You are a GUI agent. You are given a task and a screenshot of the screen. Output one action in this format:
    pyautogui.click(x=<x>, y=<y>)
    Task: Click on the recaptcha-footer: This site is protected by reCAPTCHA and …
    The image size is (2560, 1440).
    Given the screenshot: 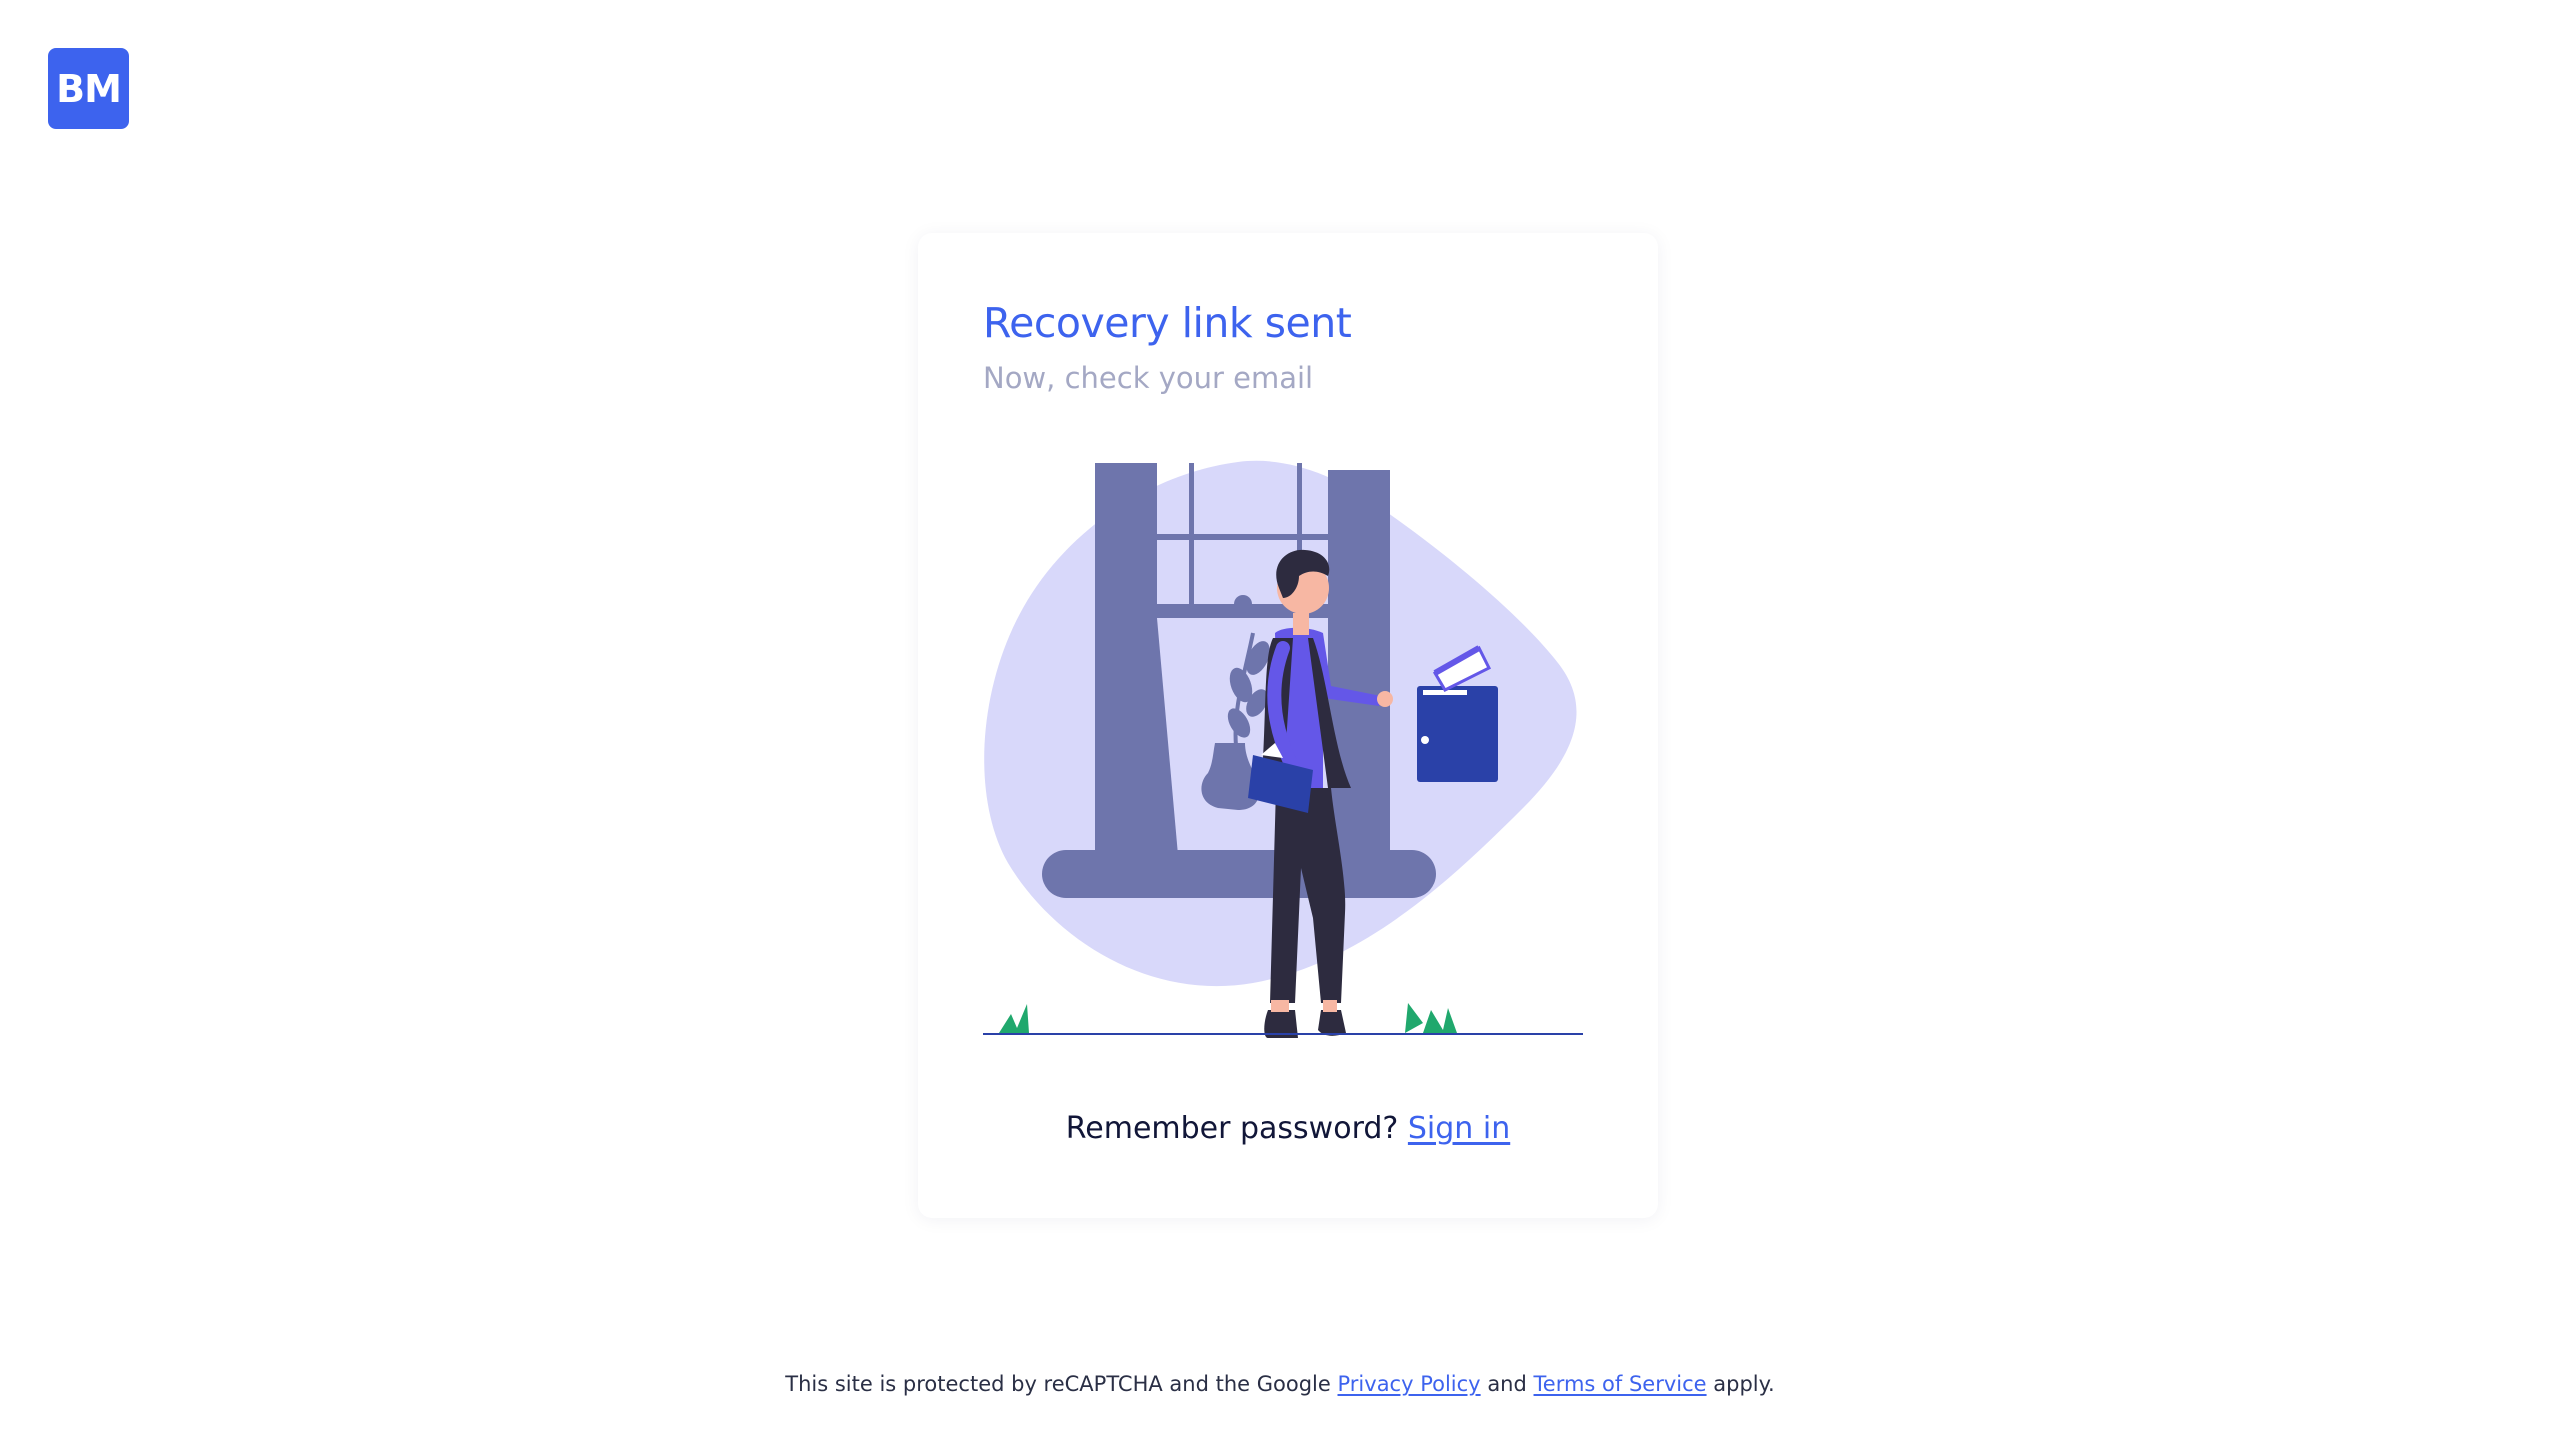 What is the action you would take?
    pyautogui.click(x=1280, y=1384)
    